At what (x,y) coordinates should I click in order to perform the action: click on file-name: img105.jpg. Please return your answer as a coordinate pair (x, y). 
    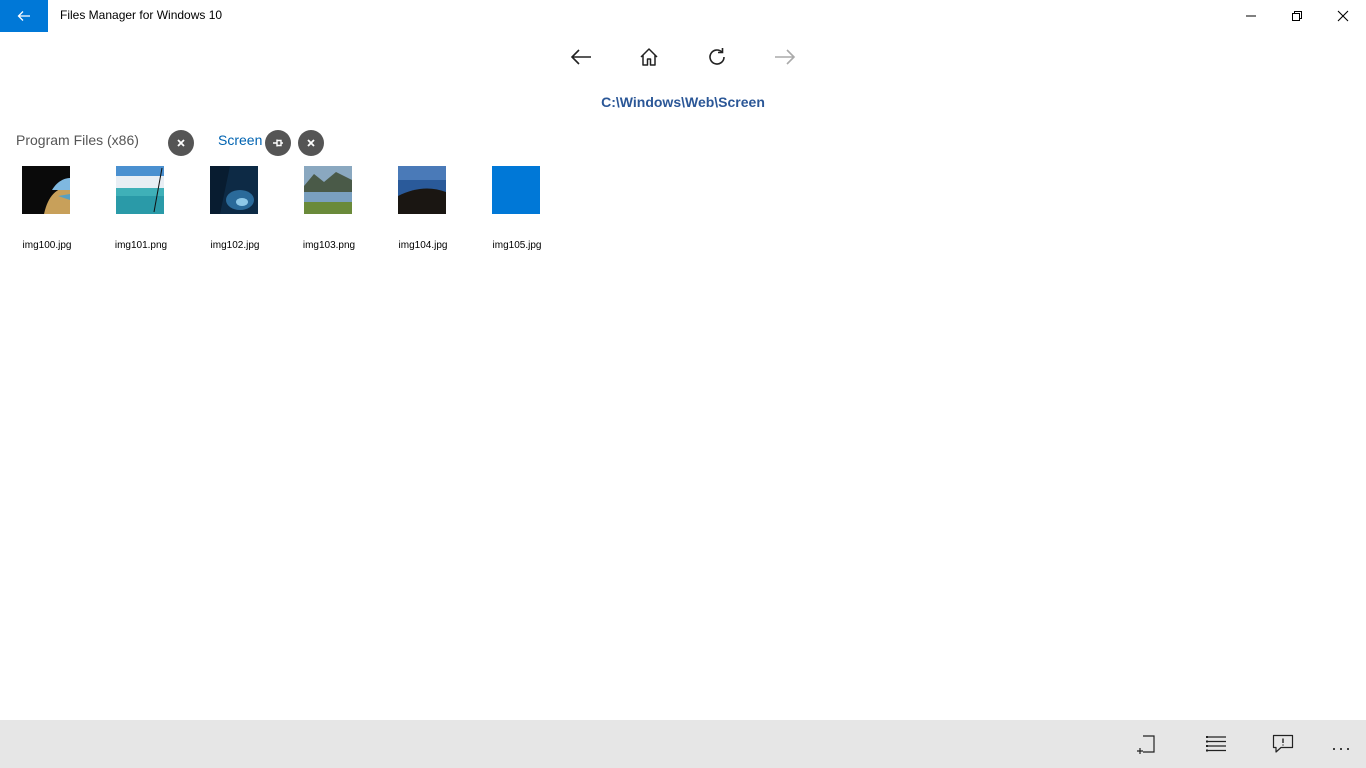
    Looking at the image, I should click on (517, 245).